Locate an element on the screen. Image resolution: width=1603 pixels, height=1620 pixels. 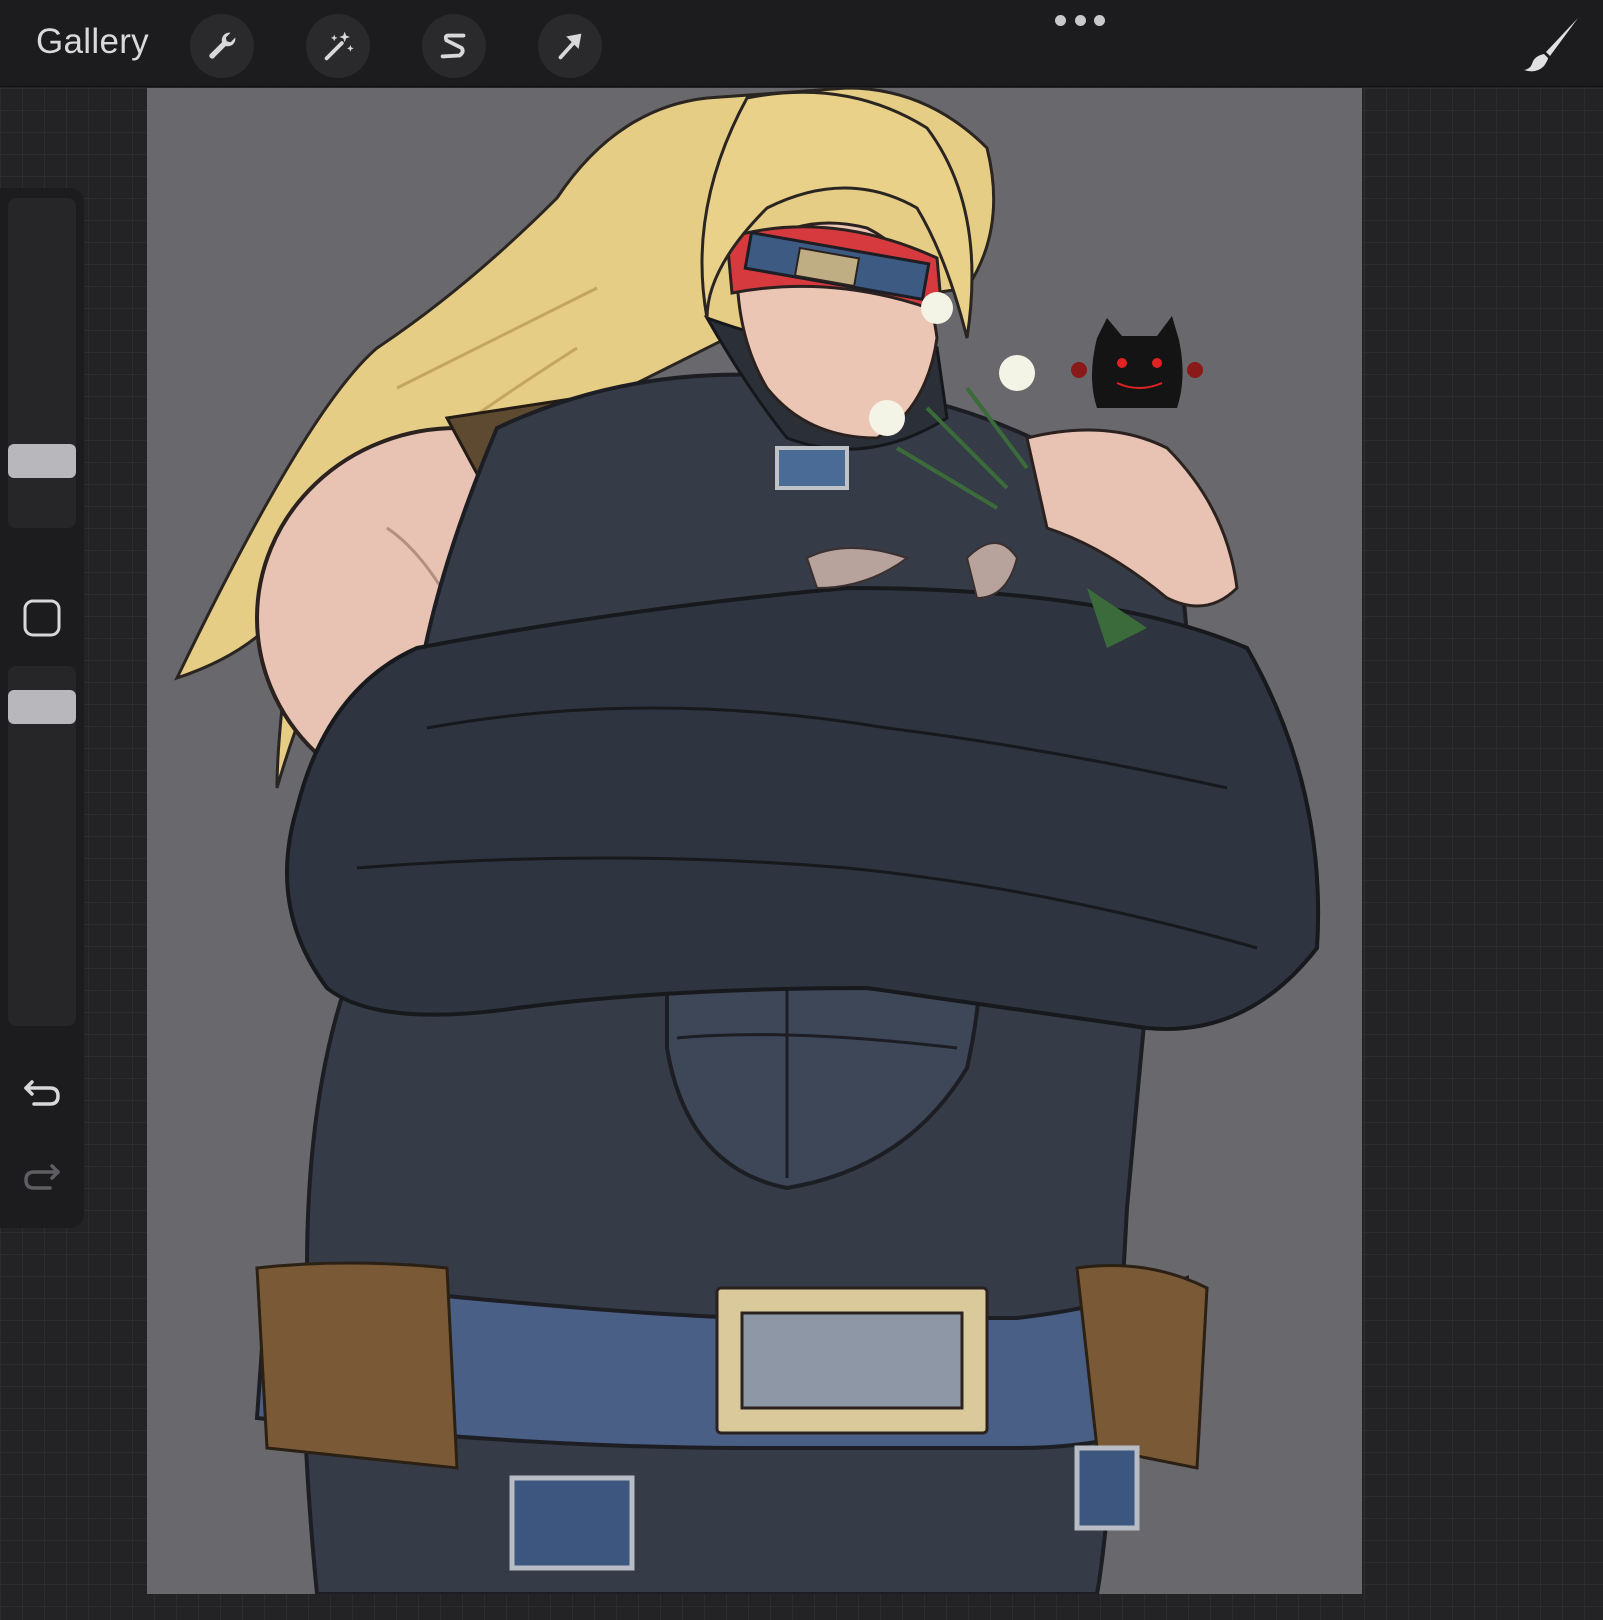
brush-size-thumb is located at coordinates (42, 461).